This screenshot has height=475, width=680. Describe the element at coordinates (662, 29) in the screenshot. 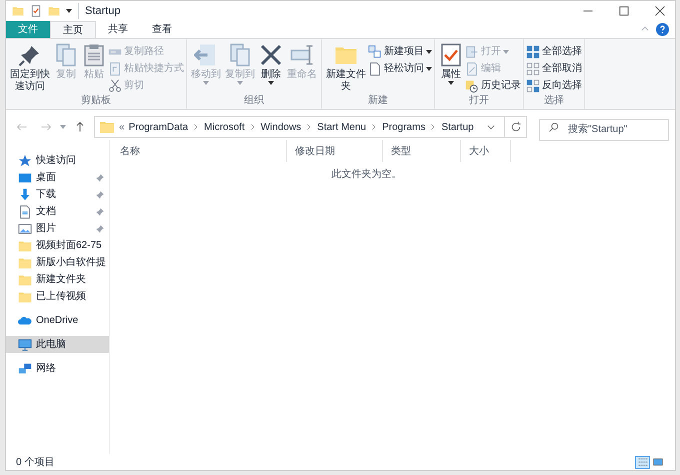

I see `help-icon` at that location.